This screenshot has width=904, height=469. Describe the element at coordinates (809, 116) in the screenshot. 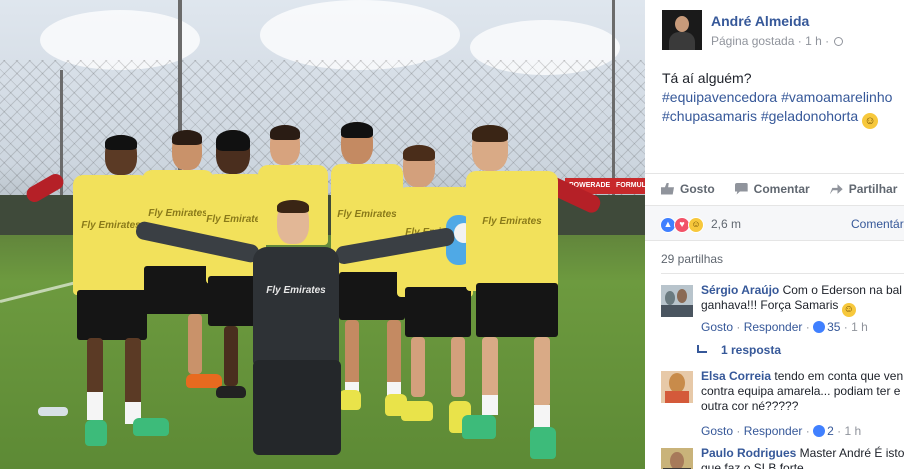

I see `hashtag-link: #geladonohorta` at that location.